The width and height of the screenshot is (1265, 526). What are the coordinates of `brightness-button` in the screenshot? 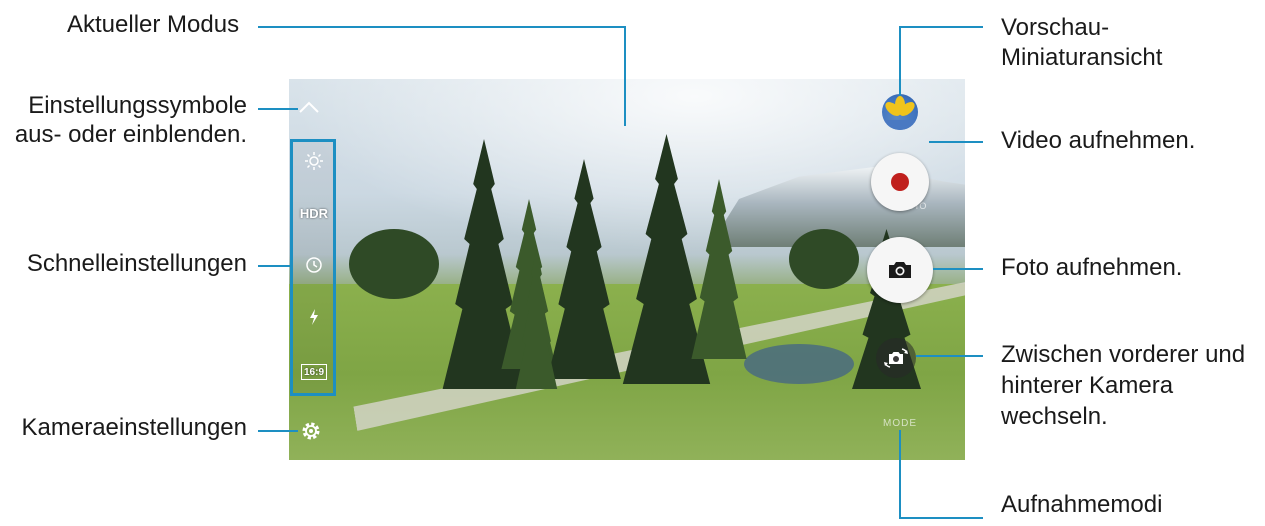 It's located at (314, 161).